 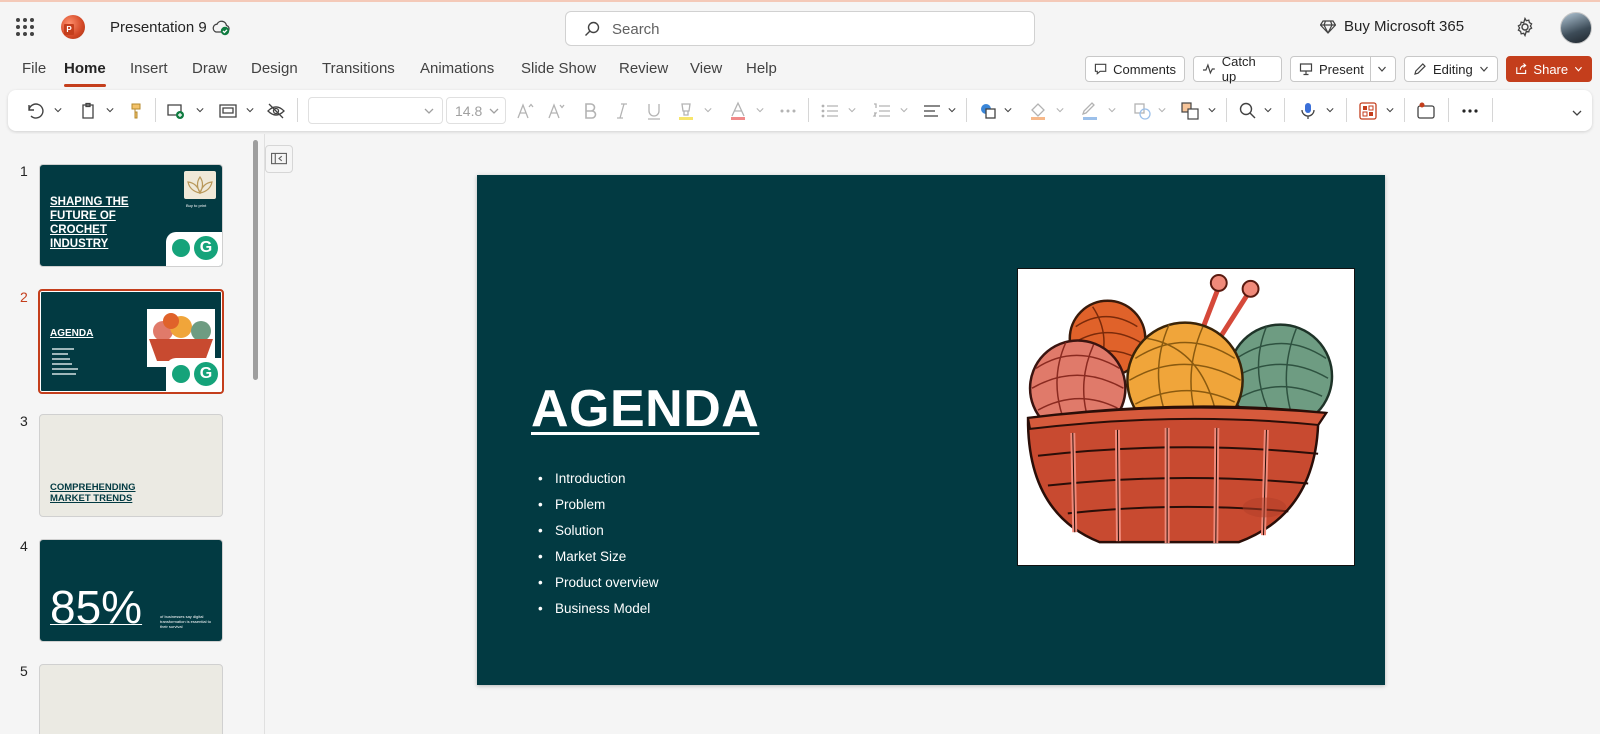 What do you see at coordinates (556, 111) in the screenshot?
I see `decrease-font-size-icon` at bounding box center [556, 111].